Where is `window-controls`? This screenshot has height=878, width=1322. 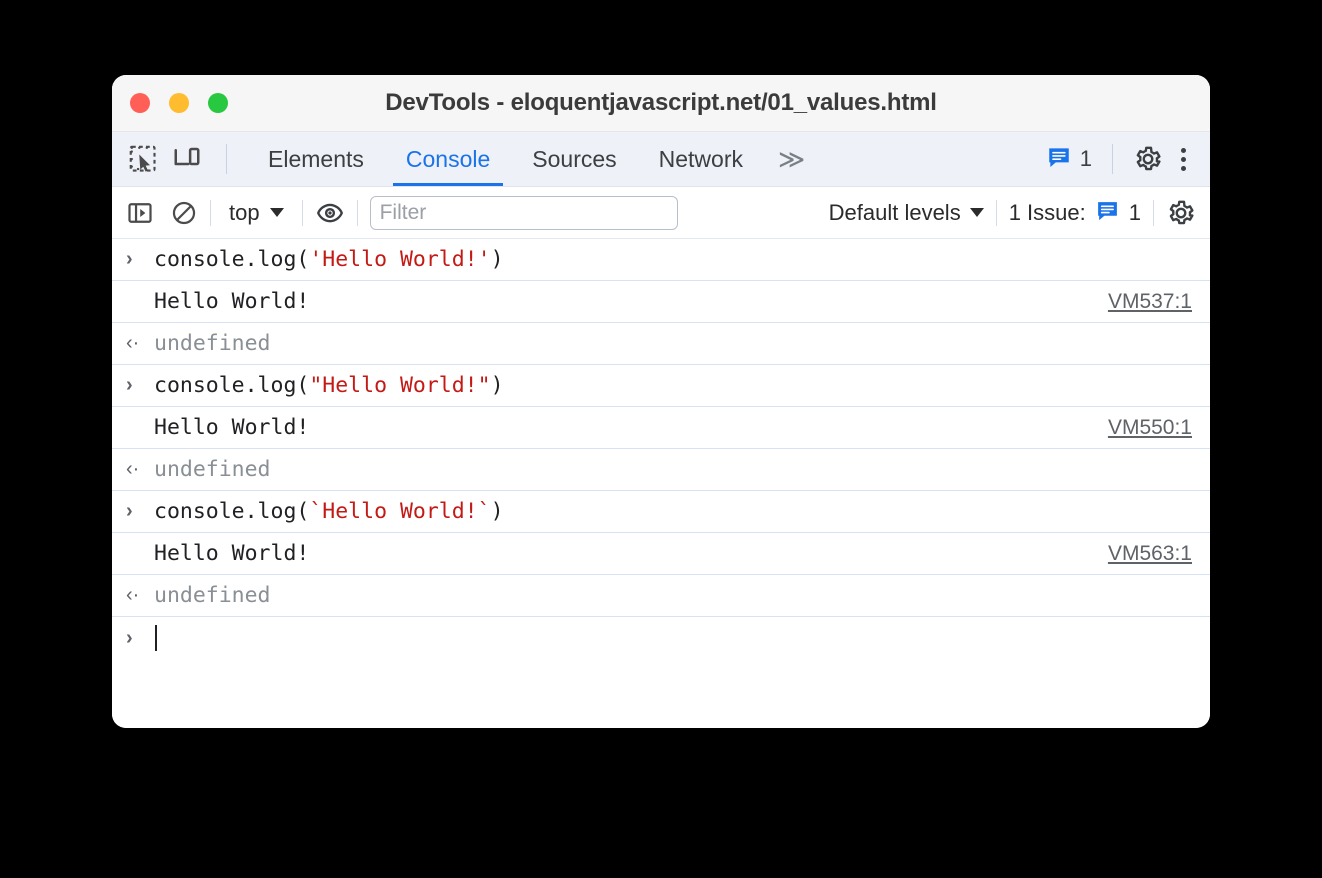
window-controls is located at coordinates (170, 103).